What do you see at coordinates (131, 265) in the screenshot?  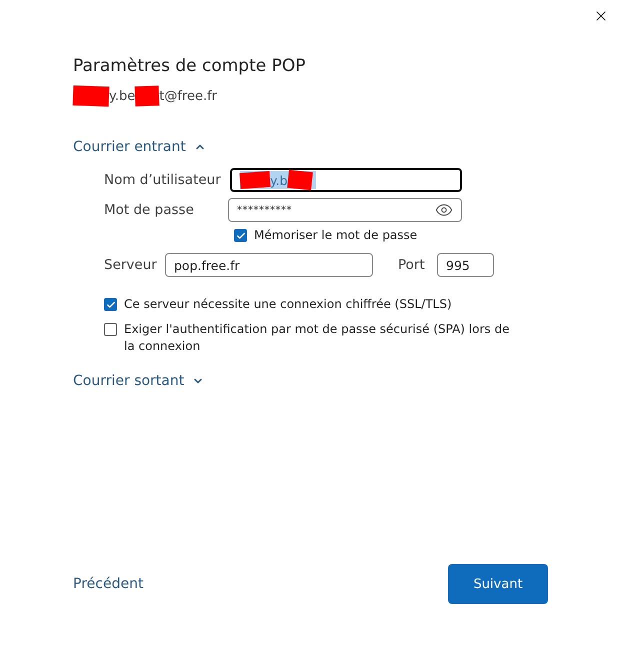 I see `server-label: Serveur` at bounding box center [131, 265].